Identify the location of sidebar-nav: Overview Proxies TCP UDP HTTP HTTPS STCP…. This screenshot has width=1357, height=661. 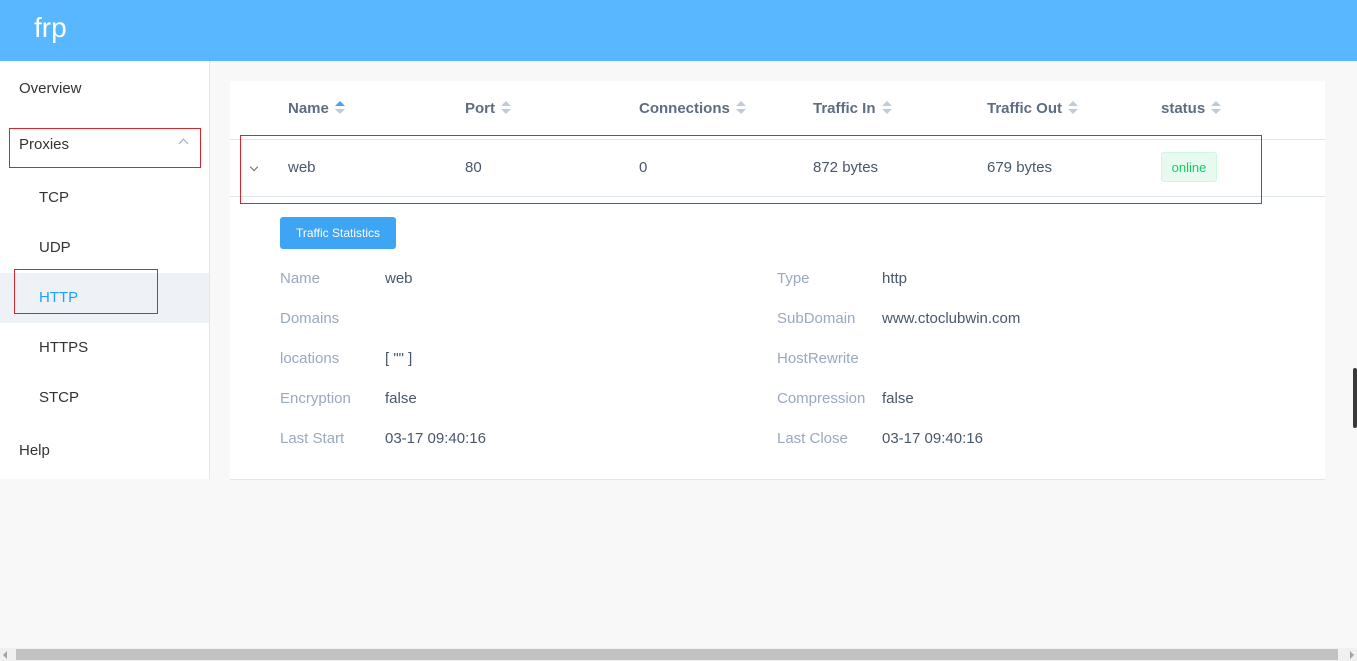
(105, 270).